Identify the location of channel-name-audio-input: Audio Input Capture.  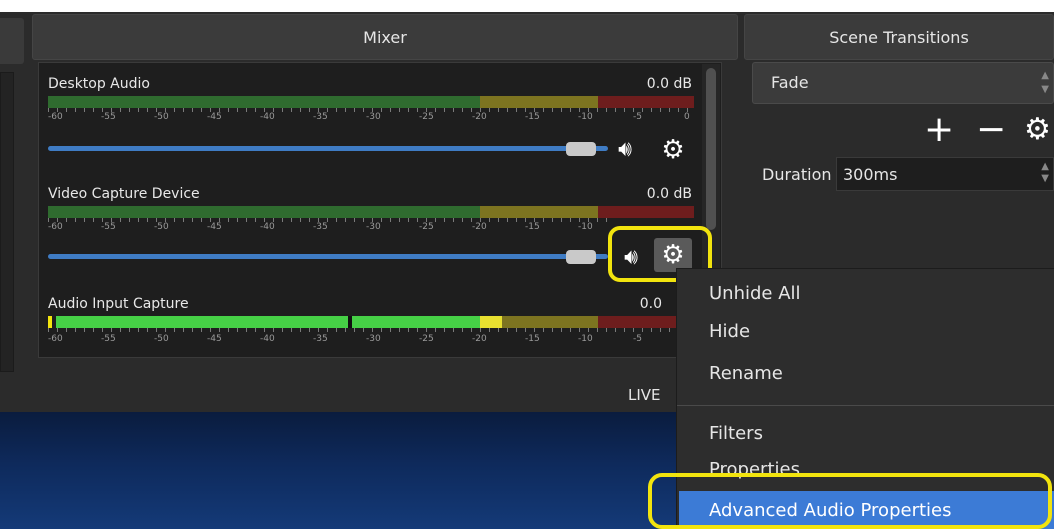
(118, 304).